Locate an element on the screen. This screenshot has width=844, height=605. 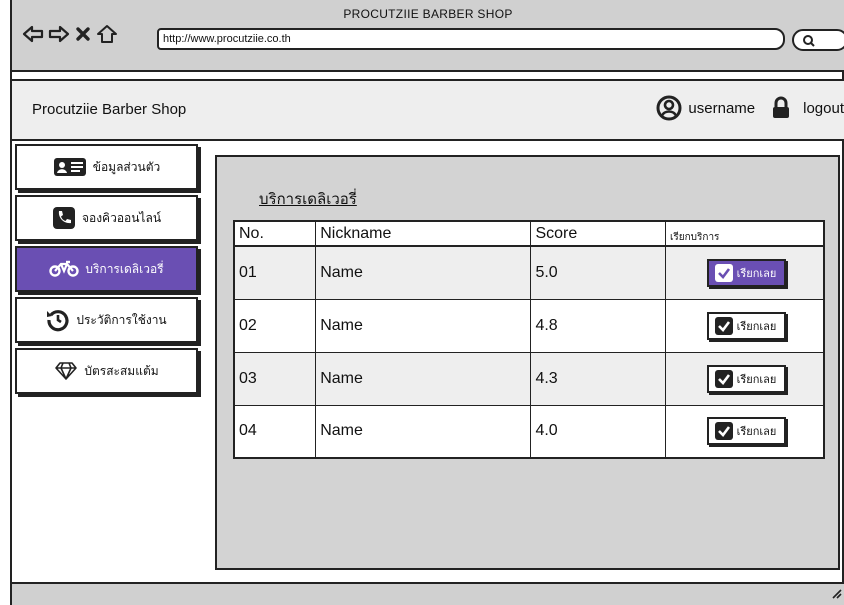
close-icon is located at coordinates (83, 34).